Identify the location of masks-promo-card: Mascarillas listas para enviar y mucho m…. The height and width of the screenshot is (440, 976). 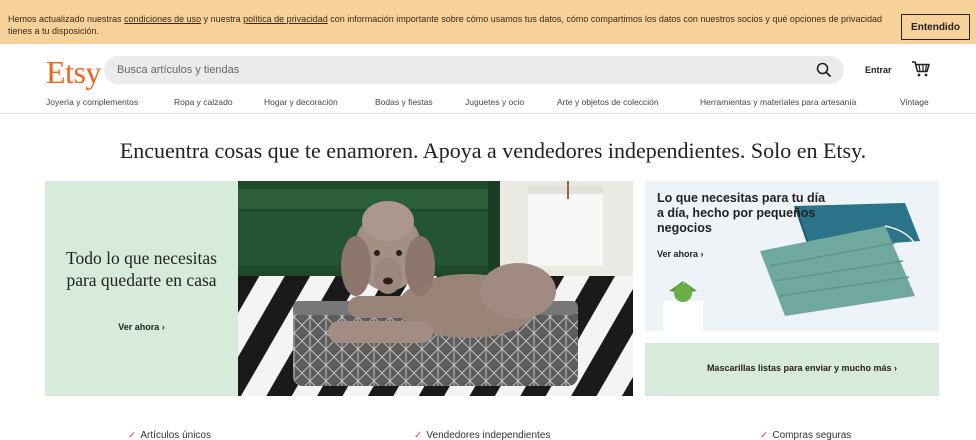
(792, 369).